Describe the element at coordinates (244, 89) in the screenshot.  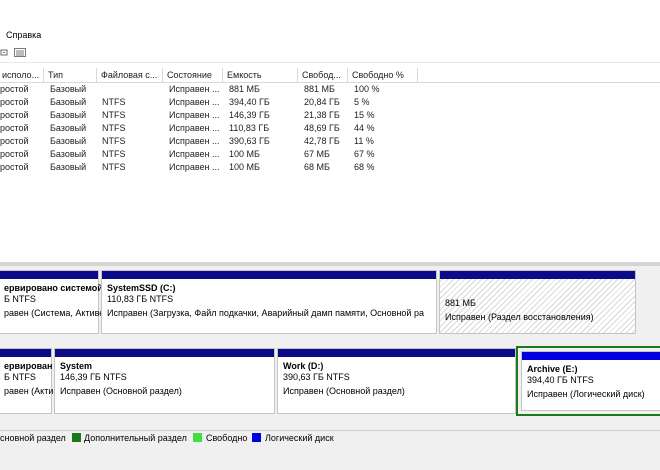
I see `table-cell: 881 МБ` at that location.